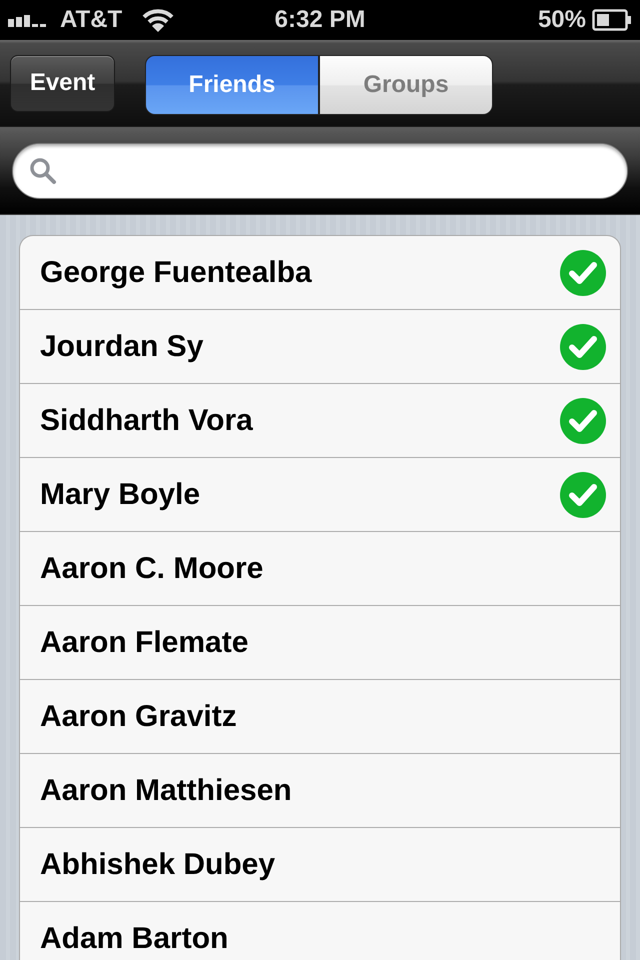  Describe the element at coordinates (158, 865) in the screenshot. I see `friend-name: Abhishek Dubey` at that location.